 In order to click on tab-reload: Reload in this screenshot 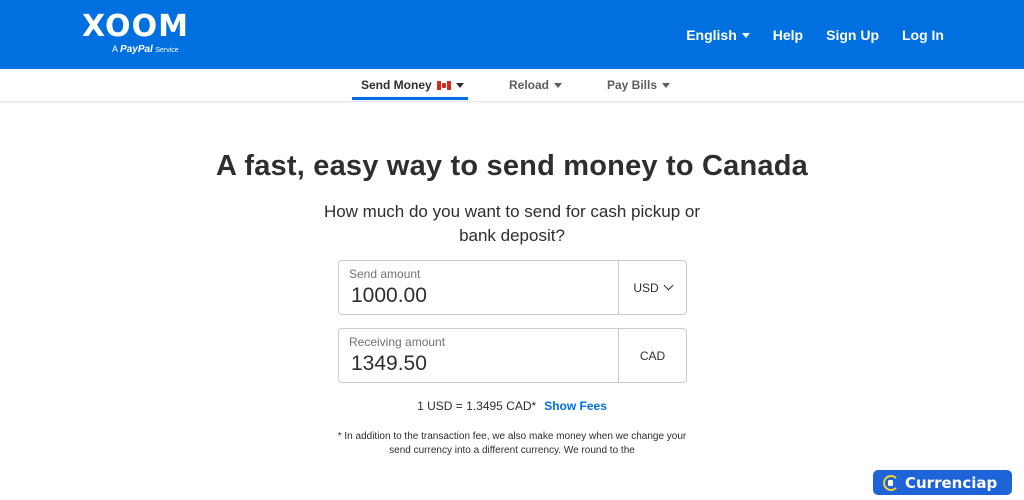, I will do `click(536, 85)`.